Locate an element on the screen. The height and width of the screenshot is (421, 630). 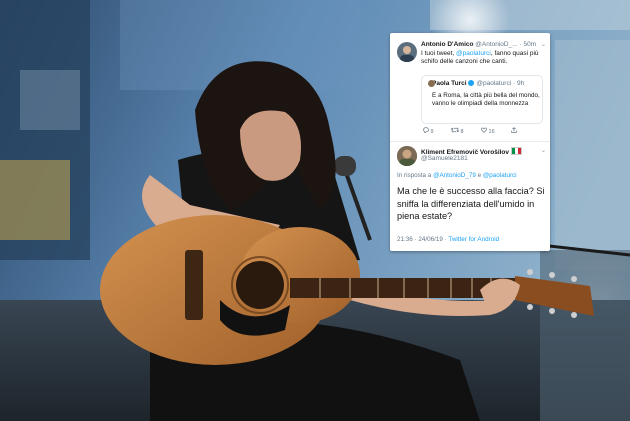
reply-context: In risposta a @AntonioD_79 e @paolaturci is located at coordinates (457, 175).